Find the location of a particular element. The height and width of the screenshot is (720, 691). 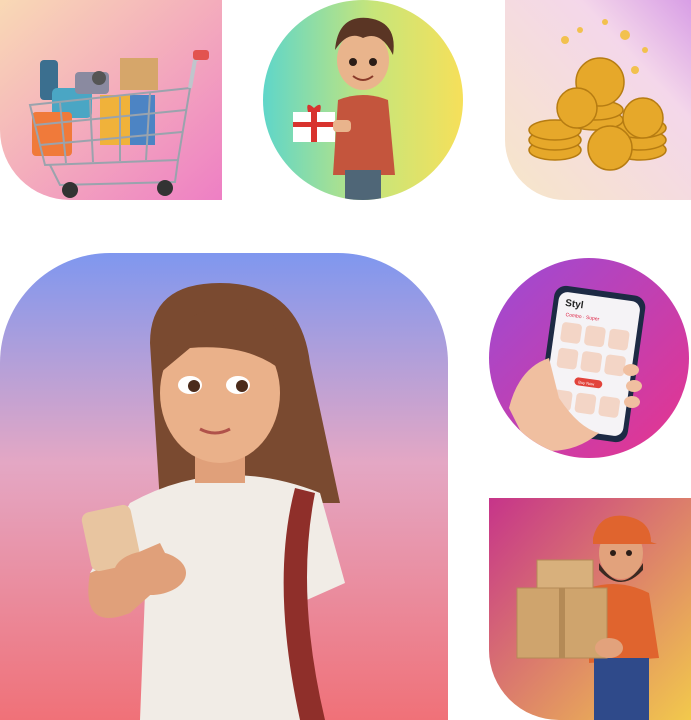

delivery-man-illustration is located at coordinates (590, 609).